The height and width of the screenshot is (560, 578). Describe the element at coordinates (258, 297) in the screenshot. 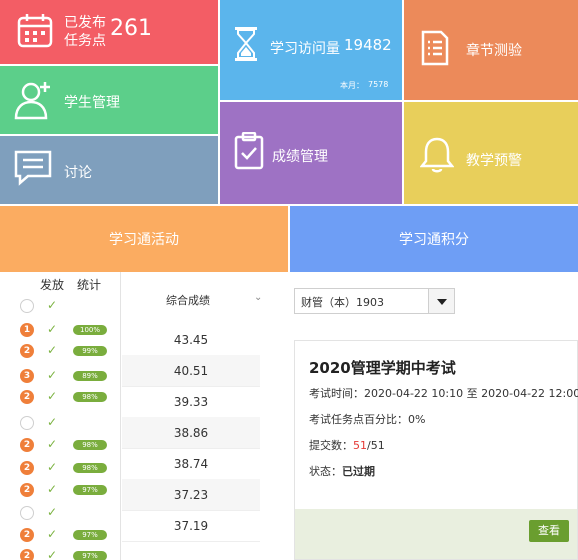

I see `chevron-down-icon: ⌄` at that location.